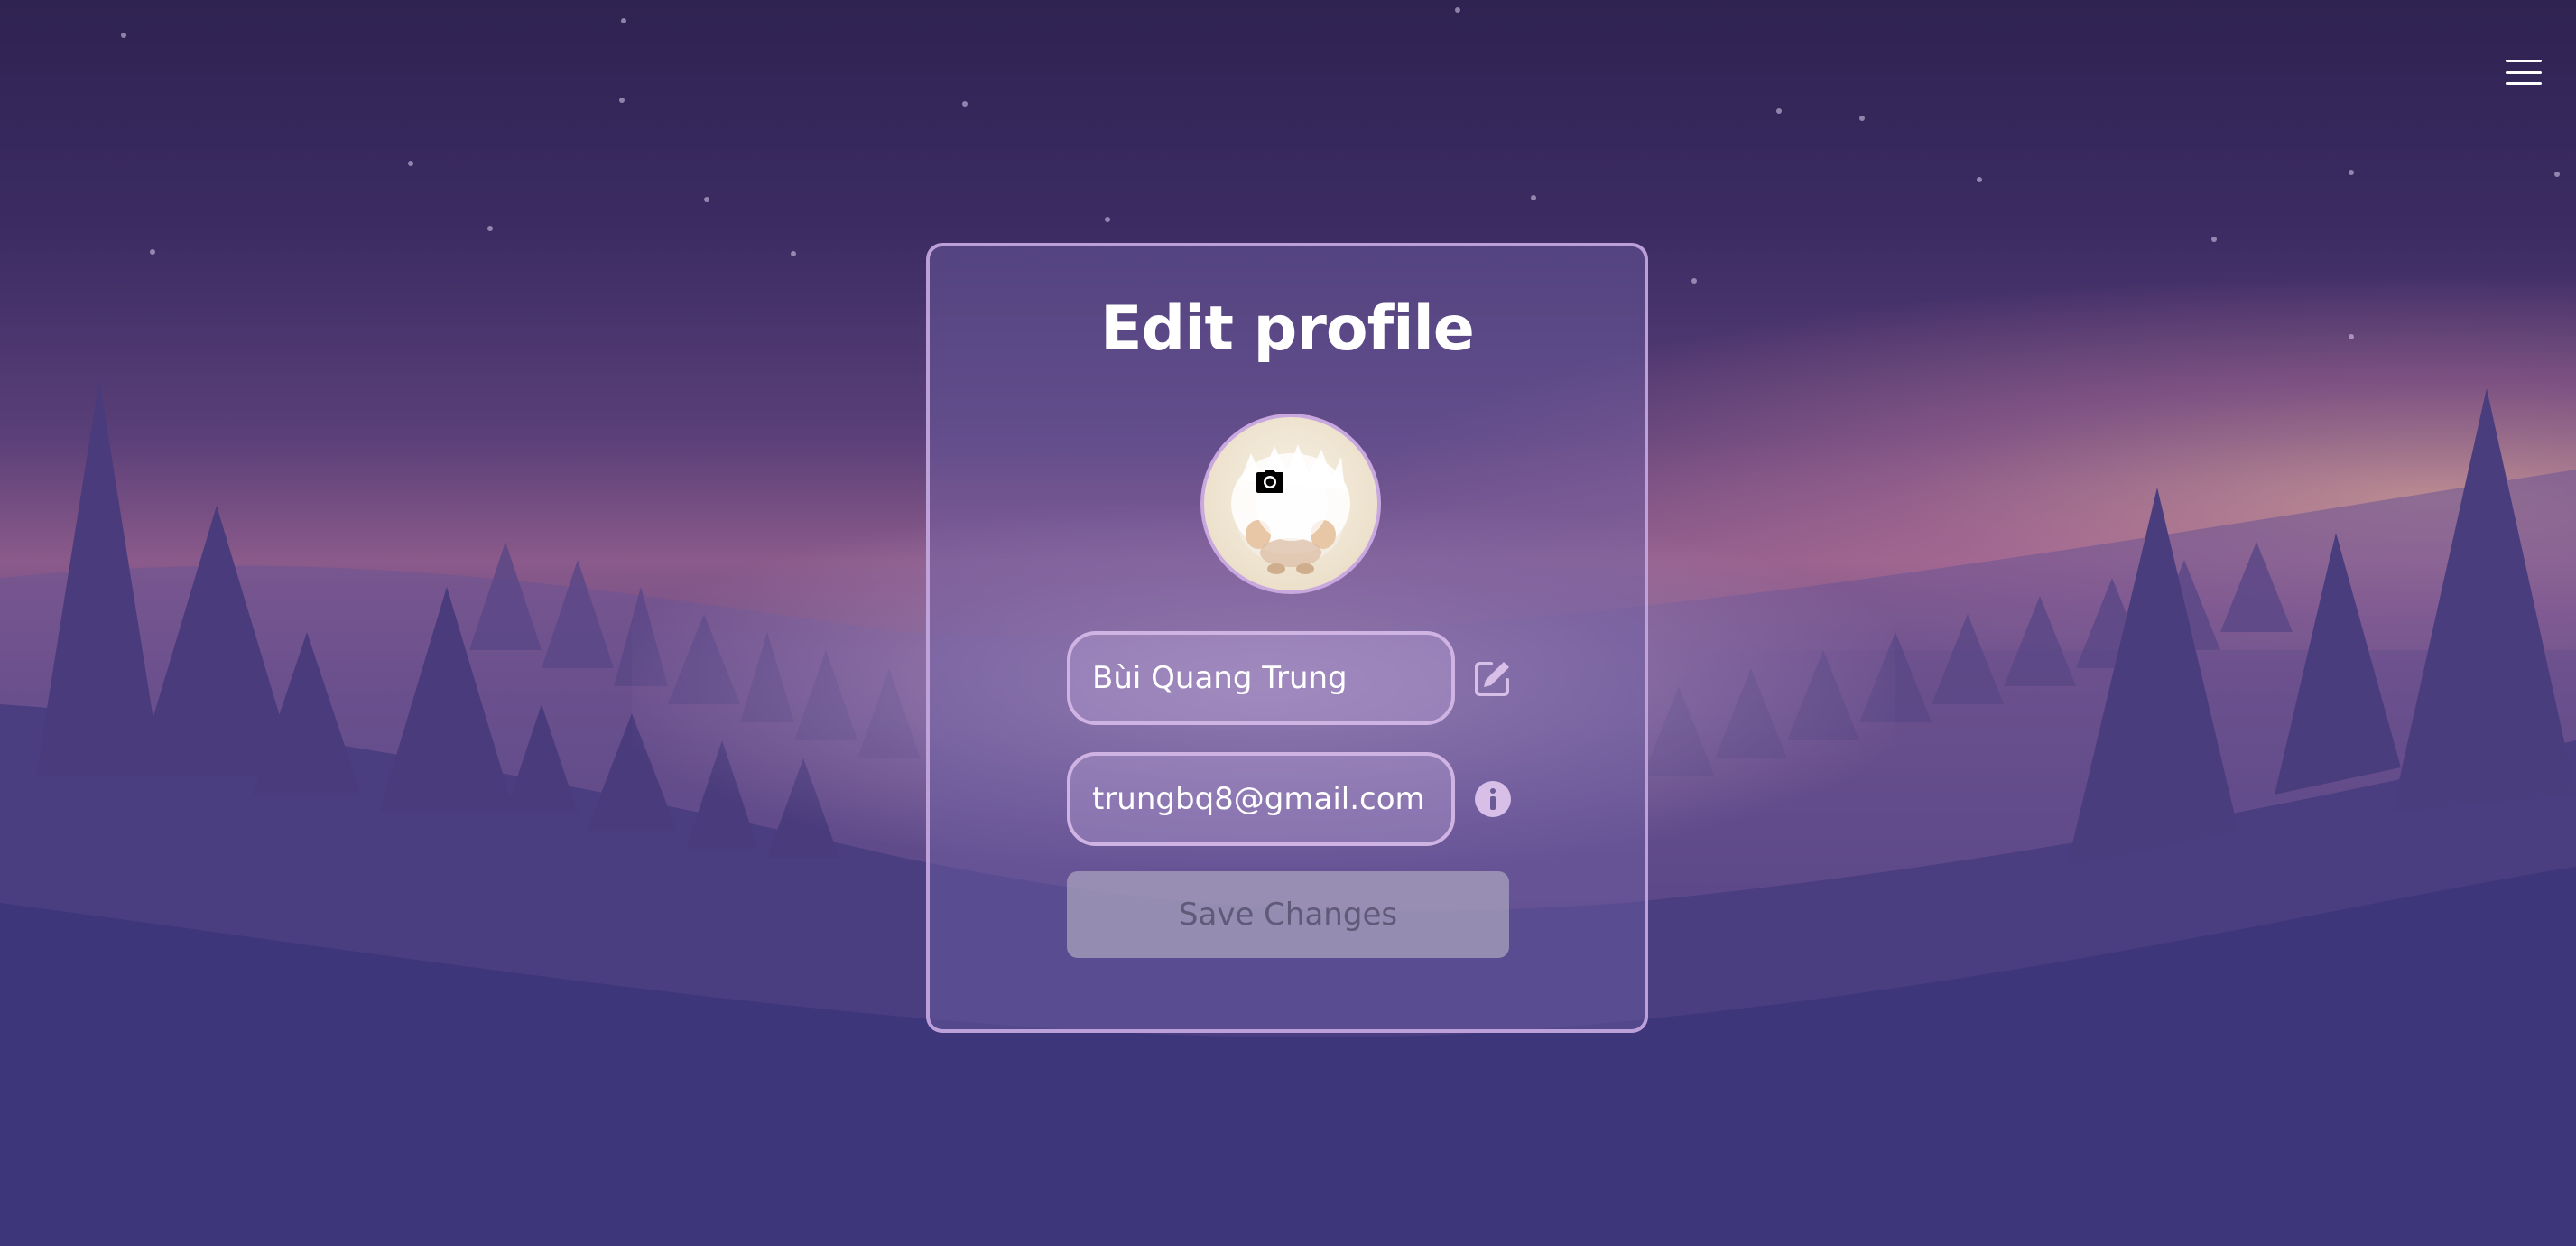 The width and height of the screenshot is (2576, 1246). I want to click on avatar, so click(1290, 504).